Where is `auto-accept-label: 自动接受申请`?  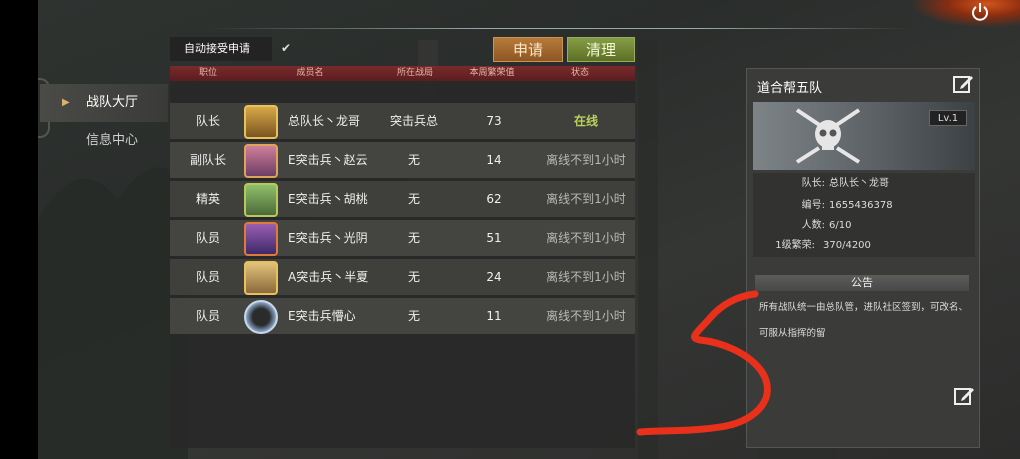
auto-accept-label: 自动接受申请 is located at coordinates (221, 49).